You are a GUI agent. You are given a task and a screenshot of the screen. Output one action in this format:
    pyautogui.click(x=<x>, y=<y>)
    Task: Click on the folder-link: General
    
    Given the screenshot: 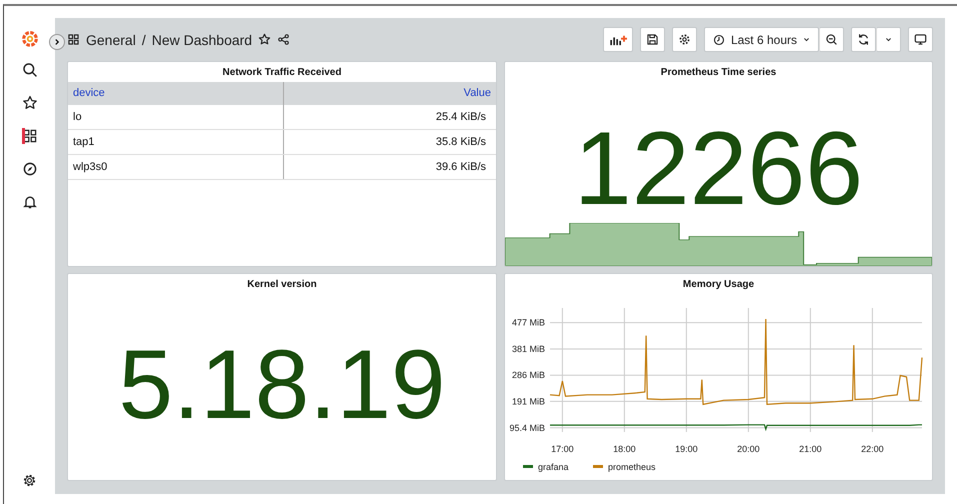 What is the action you would take?
    pyautogui.click(x=111, y=40)
    